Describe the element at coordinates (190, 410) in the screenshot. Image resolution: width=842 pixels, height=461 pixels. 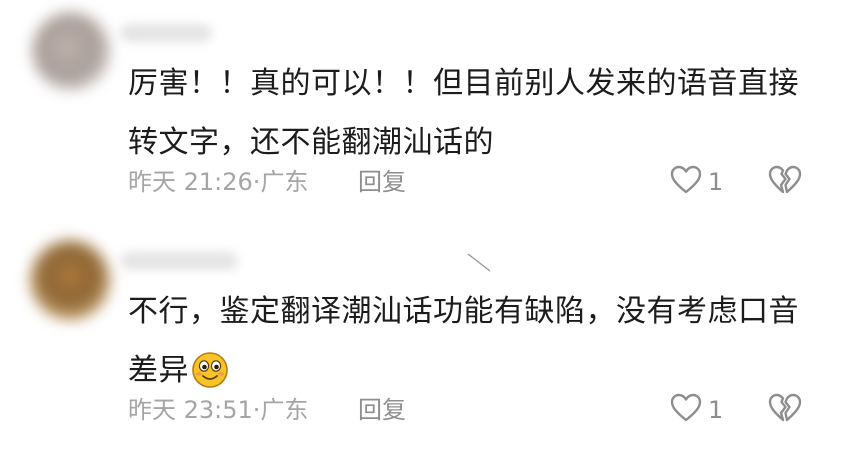
I see `comment-time: 昨天 23:51` at that location.